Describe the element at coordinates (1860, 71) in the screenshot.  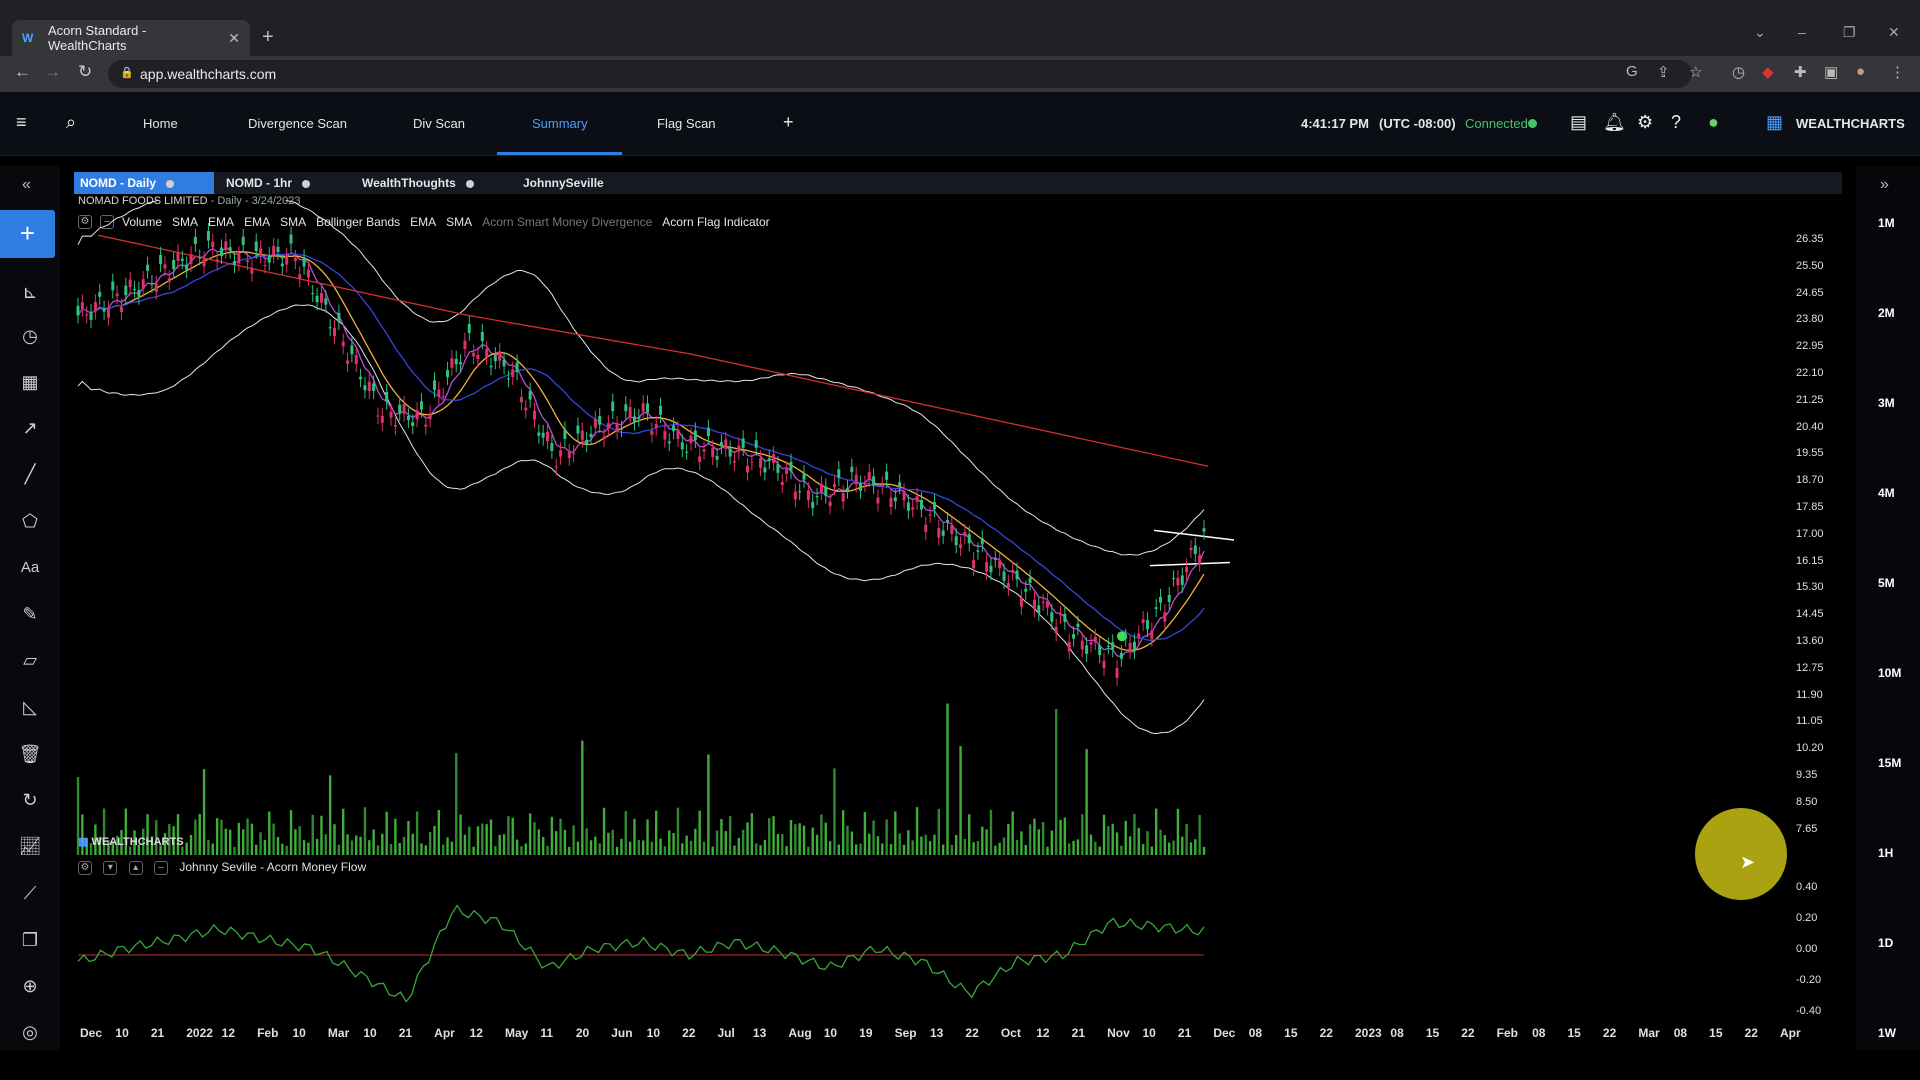
I see `profile-avatar-icon: ●` at that location.